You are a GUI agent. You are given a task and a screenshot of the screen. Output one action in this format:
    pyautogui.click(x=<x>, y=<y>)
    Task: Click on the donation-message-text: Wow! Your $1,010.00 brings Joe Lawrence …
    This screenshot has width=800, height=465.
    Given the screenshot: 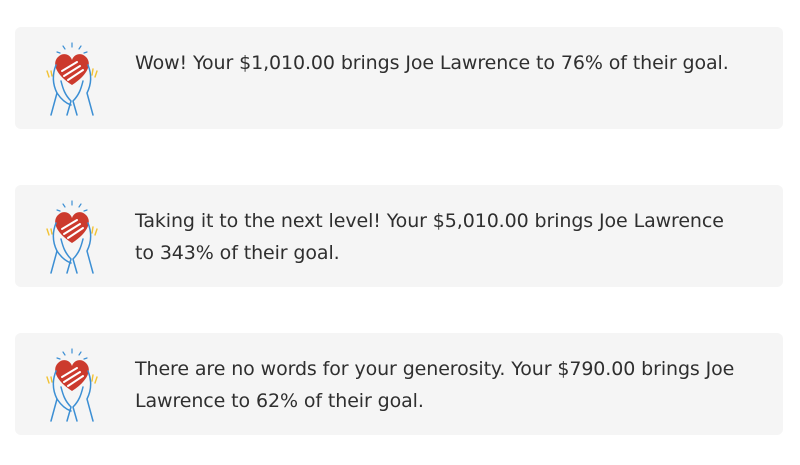 What is the action you would take?
    pyautogui.click(x=432, y=63)
    